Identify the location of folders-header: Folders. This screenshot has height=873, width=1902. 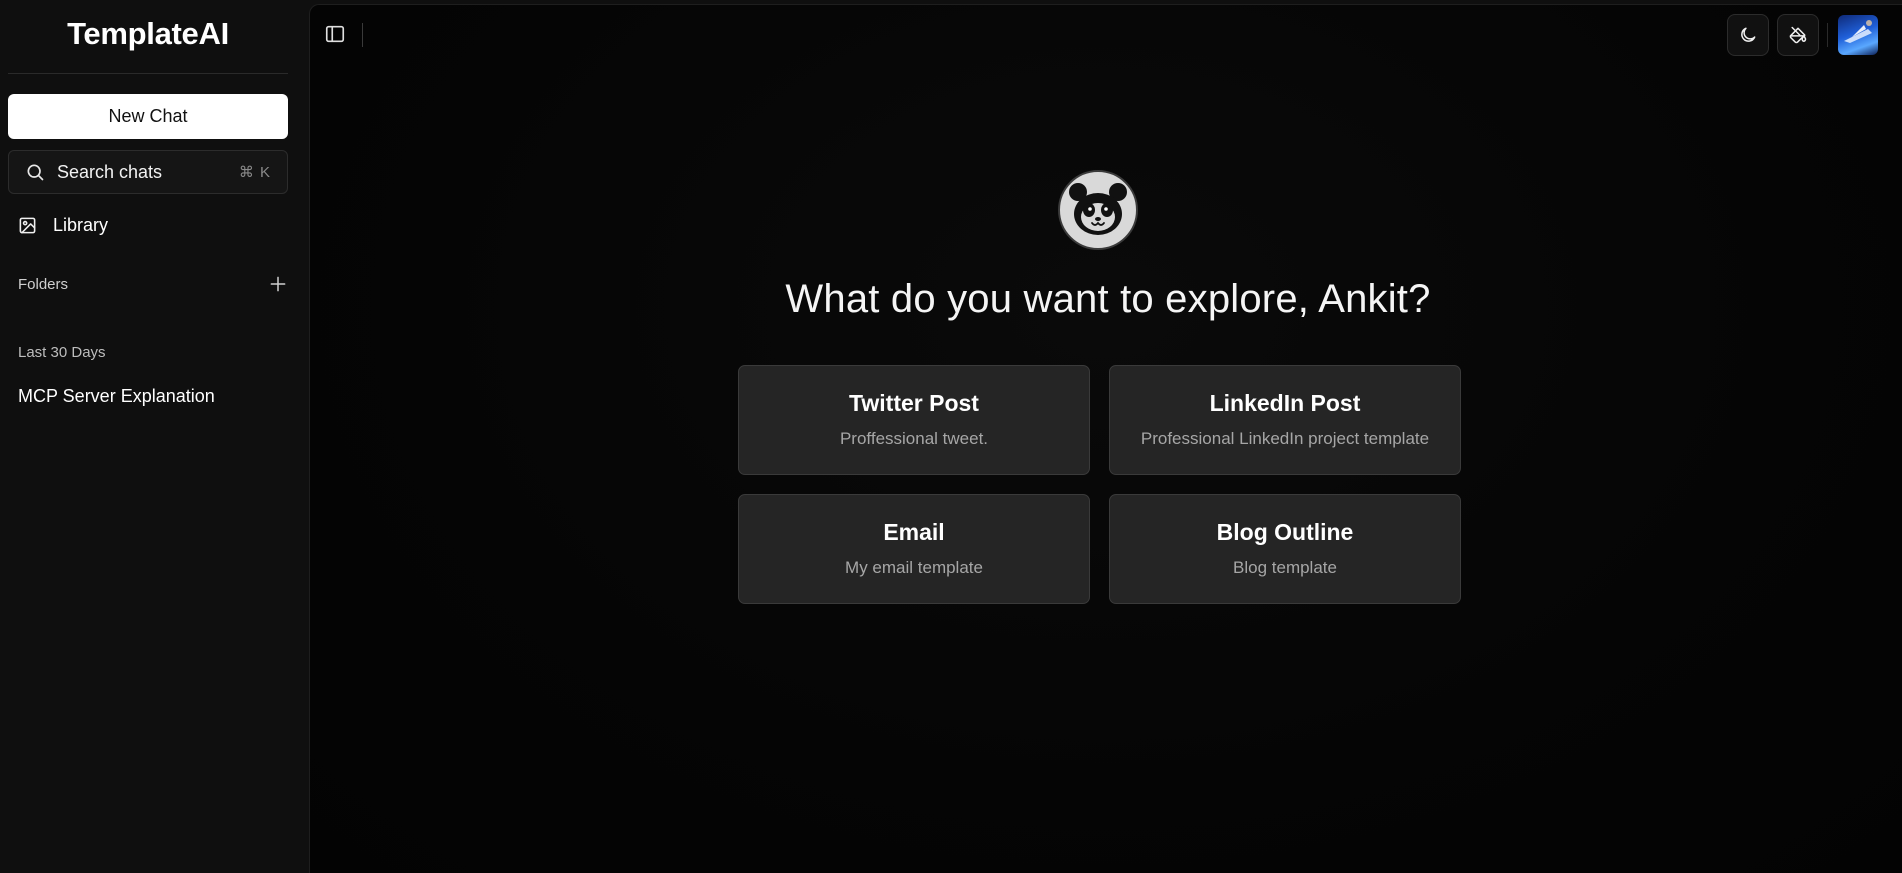
(153, 284).